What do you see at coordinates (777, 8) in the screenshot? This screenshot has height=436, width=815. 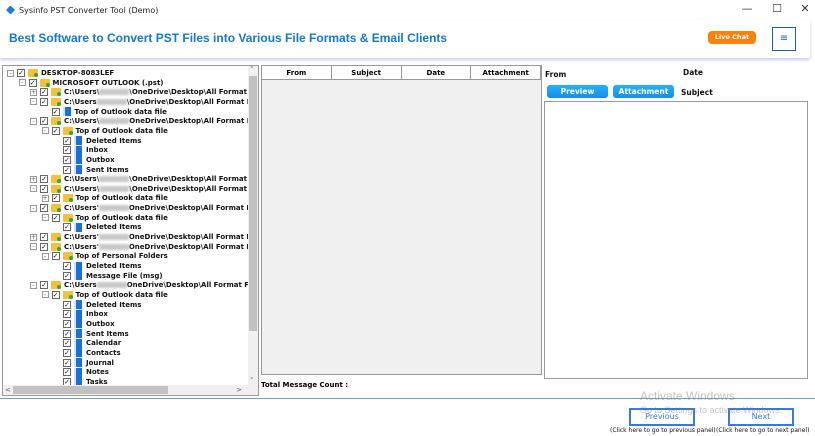 I see `maximize-button: ☐` at bounding box center [777, 8].